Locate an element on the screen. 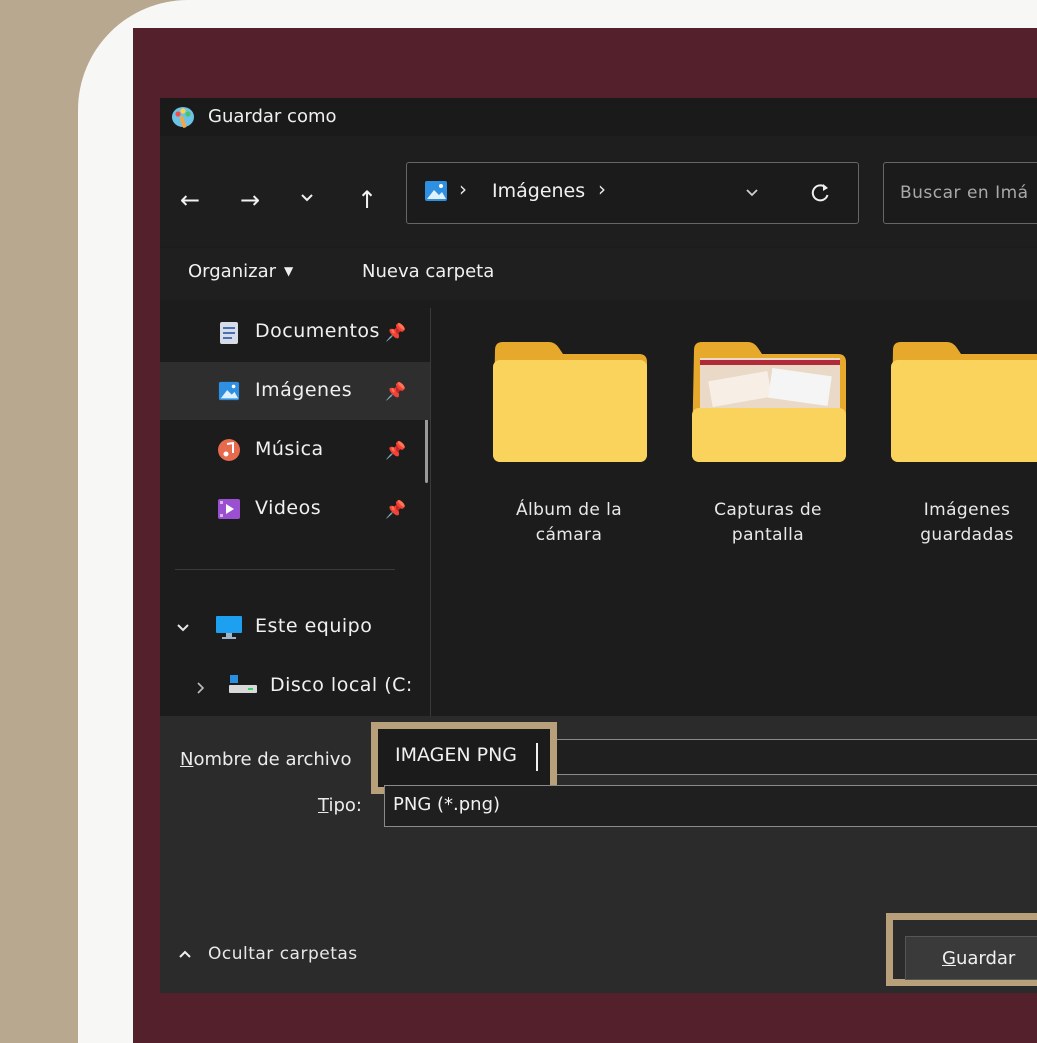 The height and width of the screenshot is (1043, 1037). sidebar-item-disco-local: Disco local (C: is located at coordinates (295, 686).